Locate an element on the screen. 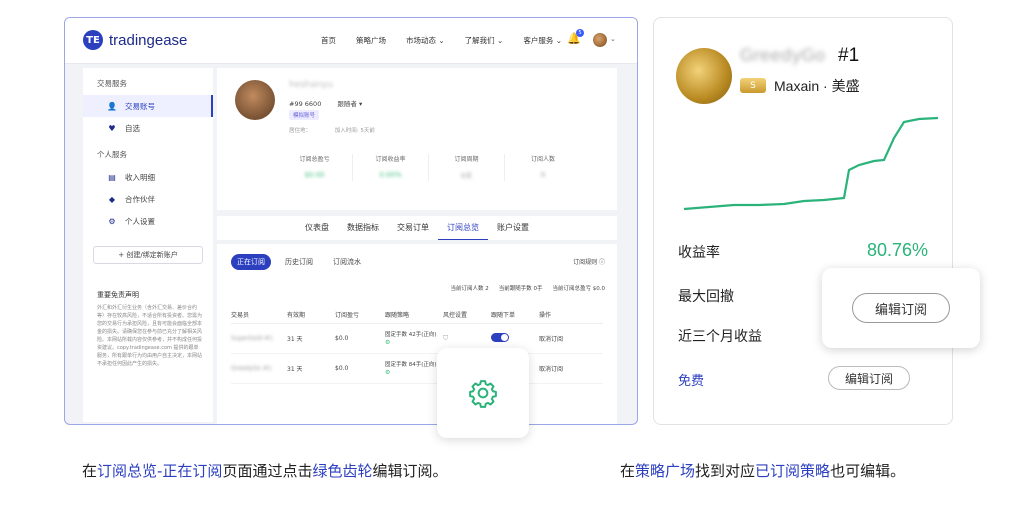 This screenshot has height=512, width=1024. brand-logo: TE tradingease is located at coordinates (135, 40).